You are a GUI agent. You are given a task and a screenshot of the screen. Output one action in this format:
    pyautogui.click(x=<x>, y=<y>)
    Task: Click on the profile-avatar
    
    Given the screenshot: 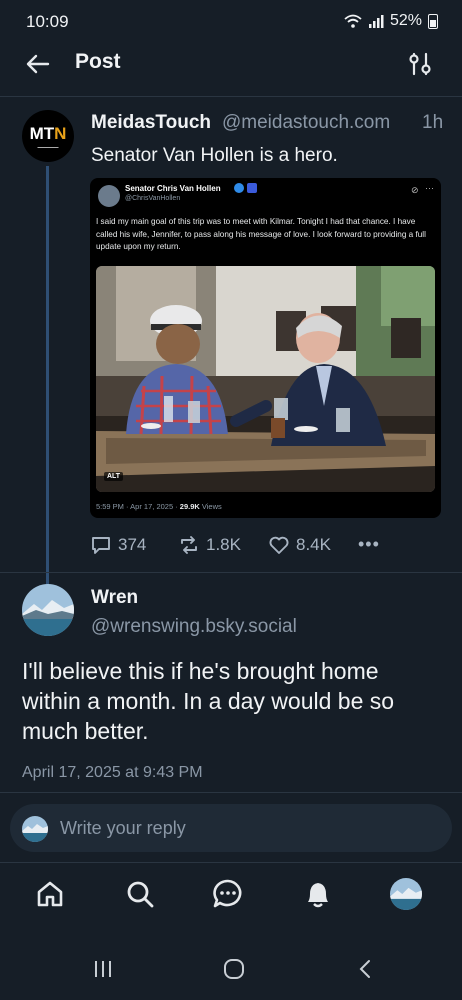 What is the action you would take?
    pyautogui.click(x=406, y=894)
    